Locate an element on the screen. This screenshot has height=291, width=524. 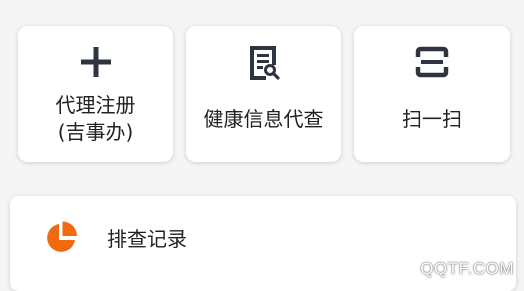
watermark-text: QQTF.COM is located at coordinates (467, 268).